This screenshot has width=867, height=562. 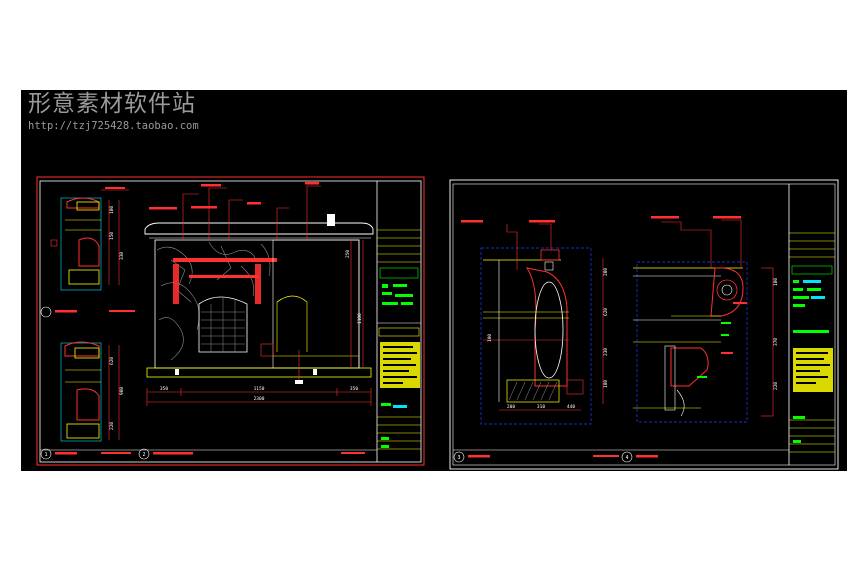 What do you see at coordinates (606, 352) in the screenshot?
I see `svg-text: 230` at bounding box center [606, 352].